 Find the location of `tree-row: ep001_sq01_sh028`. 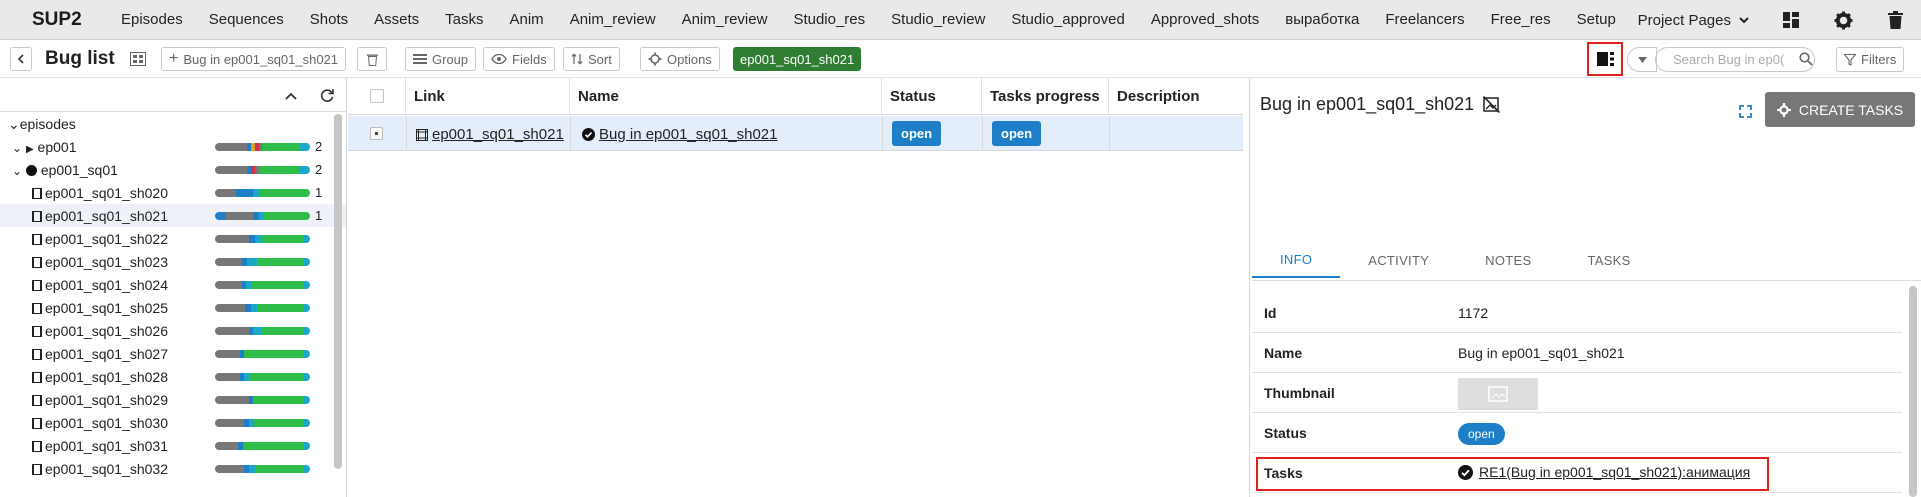

tree-row: ep001_sq01_sh028 is located at coordinates (173, 376).